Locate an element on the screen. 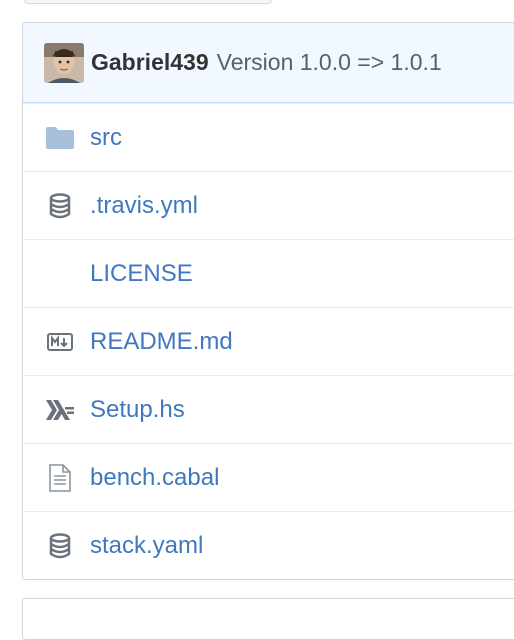 This screenshot has height=640, width=514. file-row-stack: stack.yaml is located at coordinates (268, 545).